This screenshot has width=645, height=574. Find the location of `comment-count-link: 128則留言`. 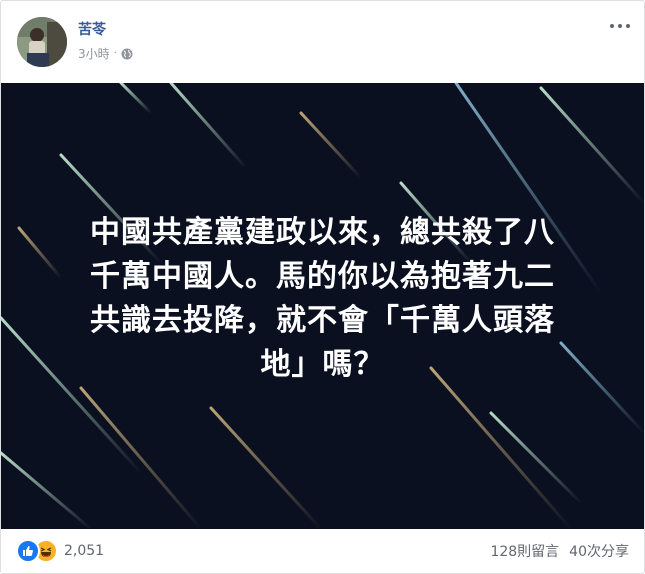

comment-count-link: 128則留言 is located at coordinates (524, 551).